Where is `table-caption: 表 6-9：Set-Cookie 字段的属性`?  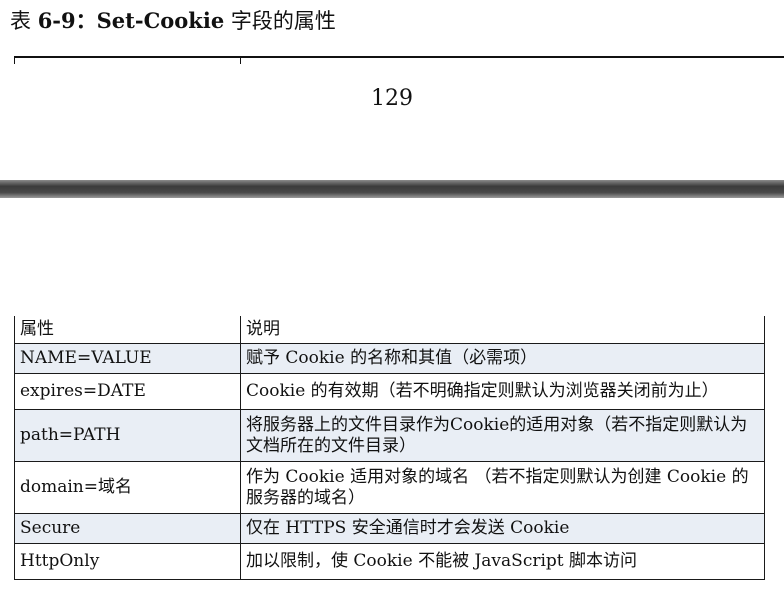 table-caption: 表 6-9：Set-Cookie 字段的属性 is located at coordinates (173, 21).